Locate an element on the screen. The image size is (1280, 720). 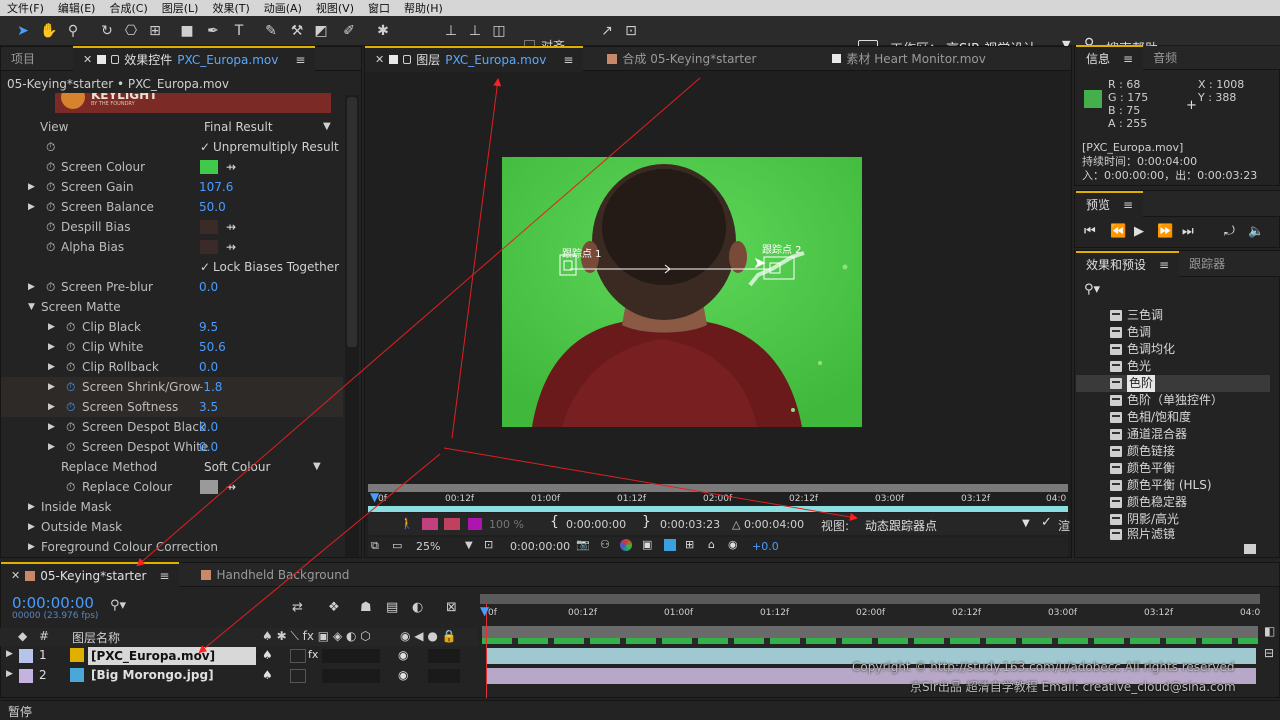
quality-switch-icon is located at coordinates (298, 656).